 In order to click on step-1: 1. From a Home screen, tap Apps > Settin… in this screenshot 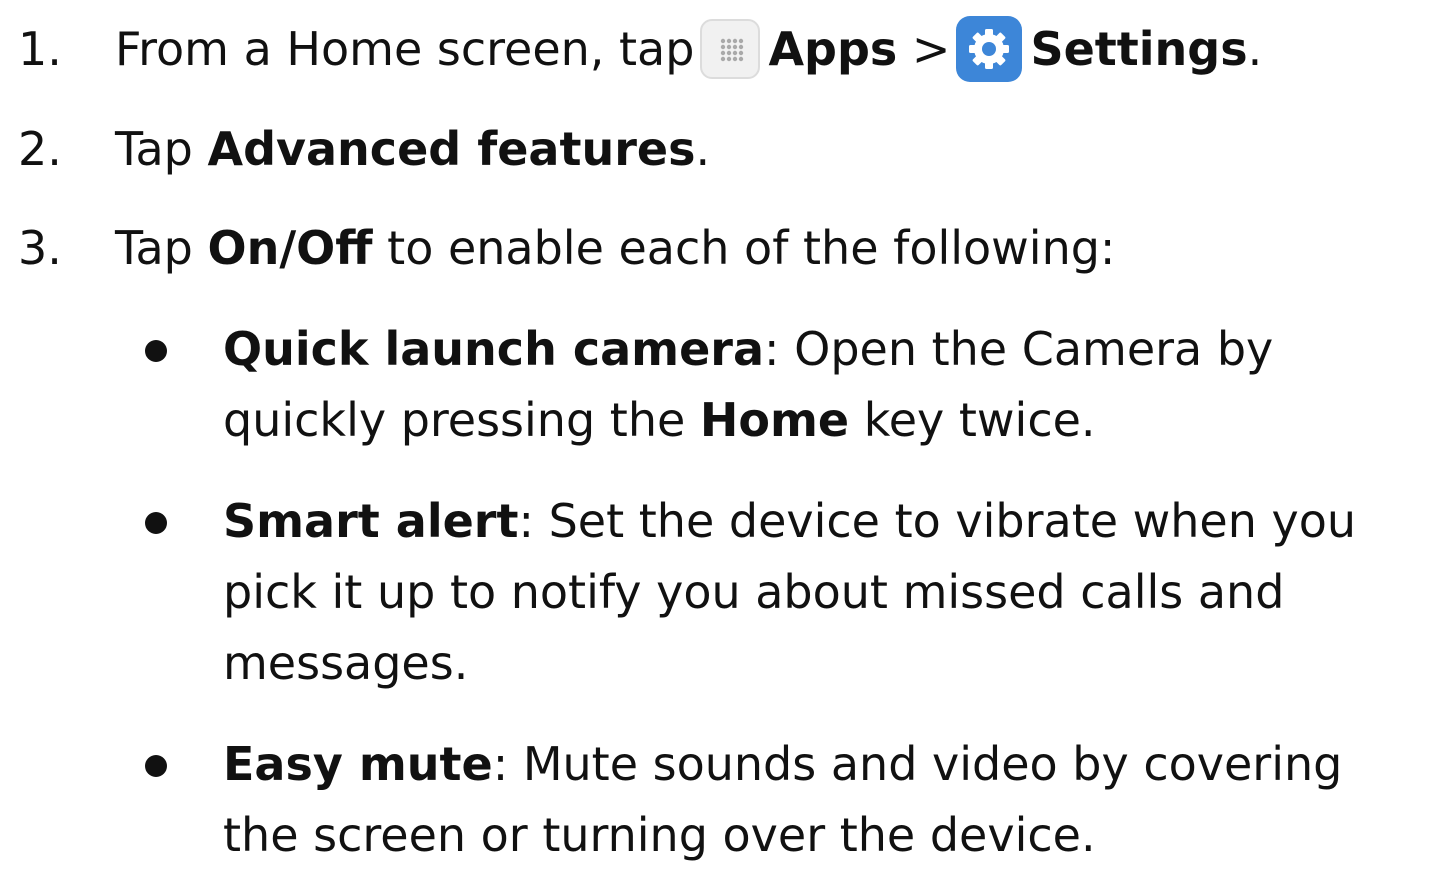, I will do `click(717, 49)`.